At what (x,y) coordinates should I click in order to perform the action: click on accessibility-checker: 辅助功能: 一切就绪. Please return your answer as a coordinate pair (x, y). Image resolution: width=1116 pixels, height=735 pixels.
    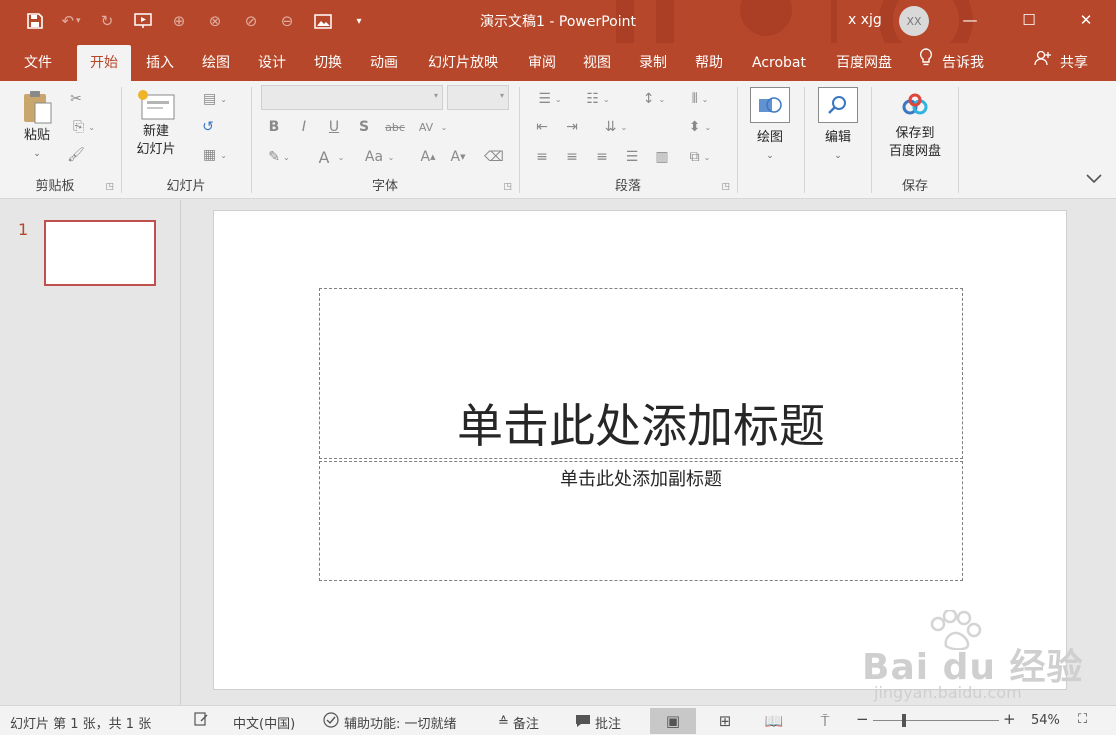
    Looking at the image, I should click on (389, 722).